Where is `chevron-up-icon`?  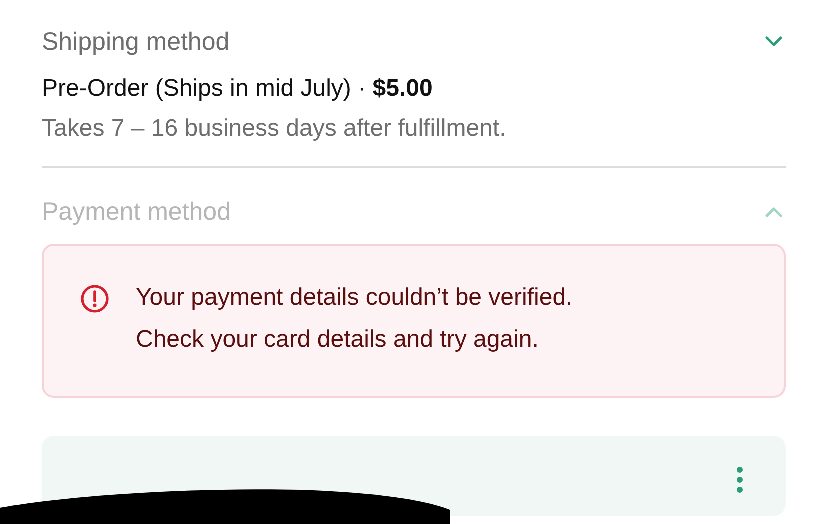
chevron-up-icon is located at coordinates (774, 212).